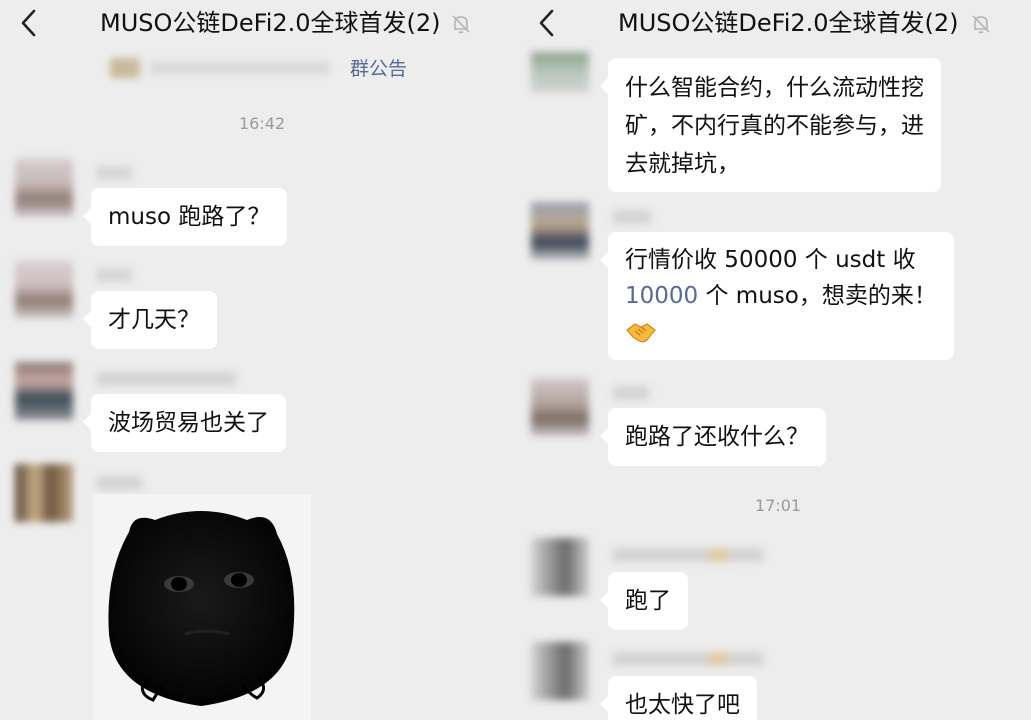  I want to click on notice-avatar-blurred, so click(125, 68).